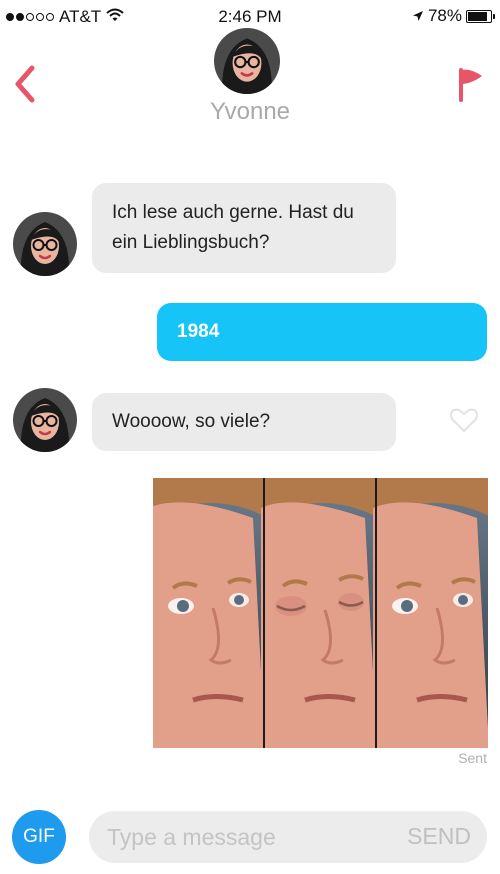  What do you see at coordinates (472, 758) in the screenshot?
I see `sent-status: Sent` at bounding box center [472, 758].